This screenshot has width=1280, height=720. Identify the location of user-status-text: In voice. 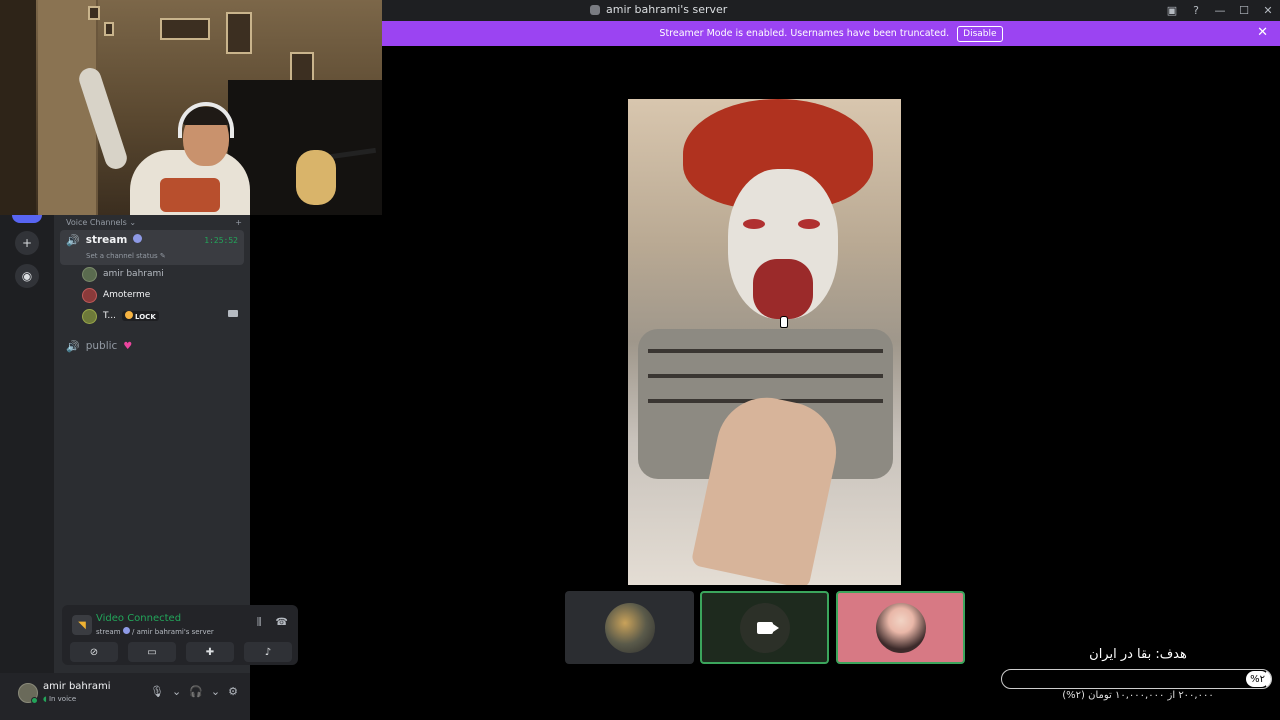
(62, 699).